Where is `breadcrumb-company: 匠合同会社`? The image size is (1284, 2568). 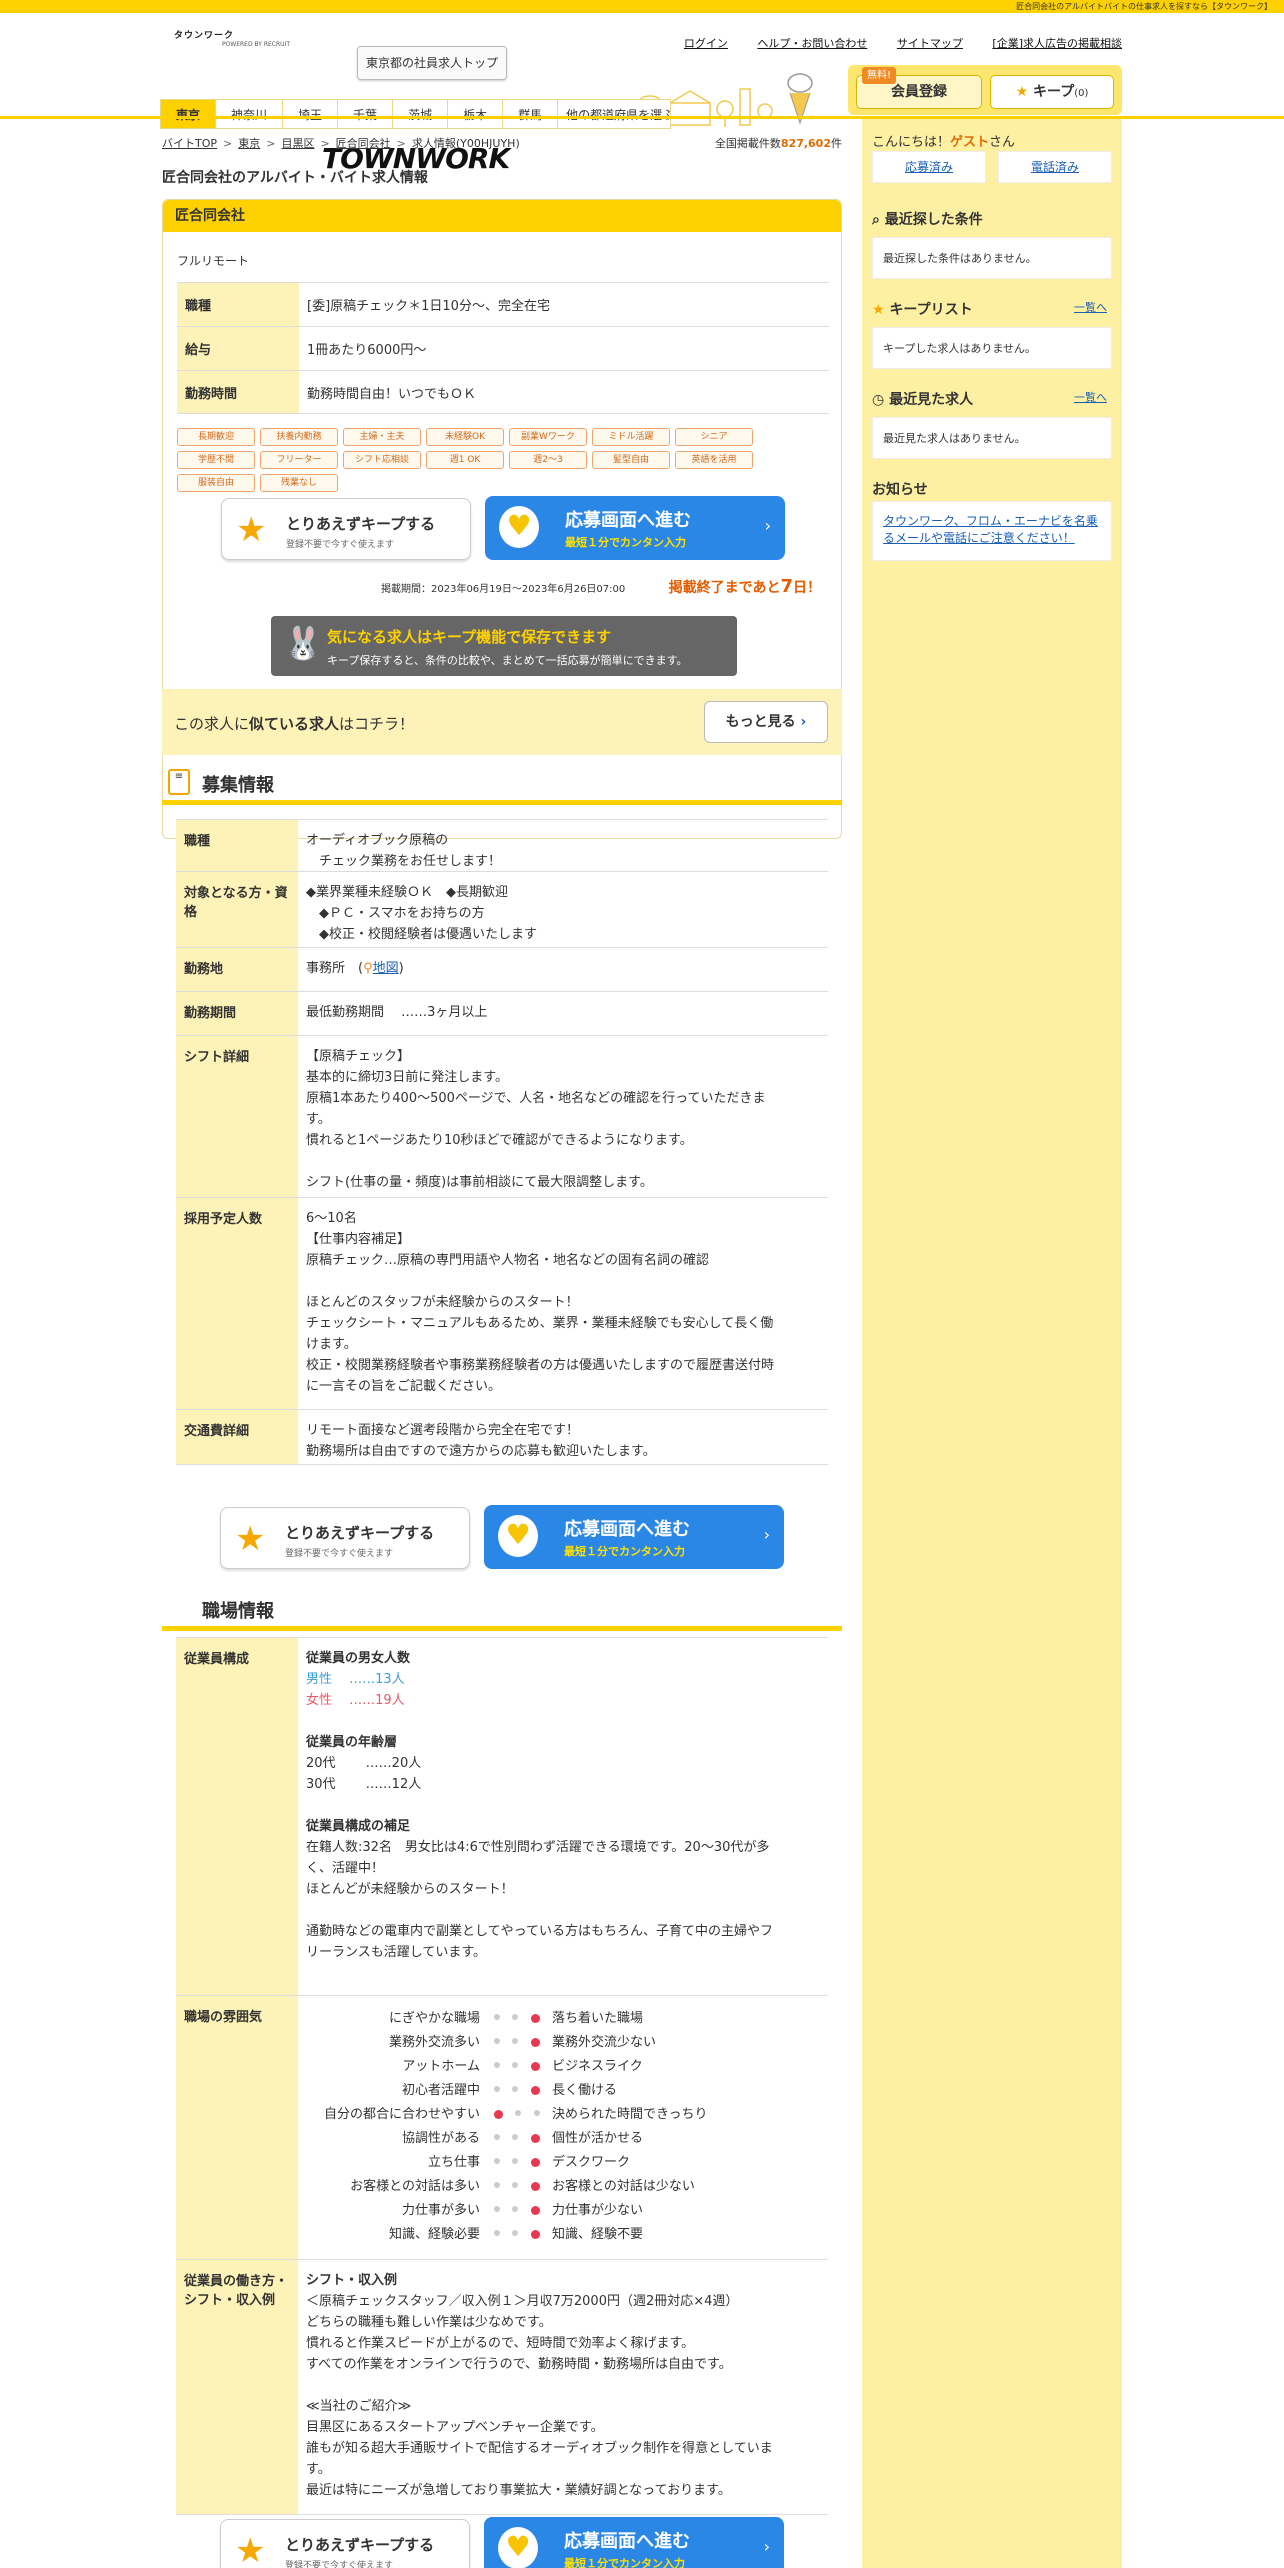 breadcrumb-company: 匠合同会社 is located at coordinates (363, 143).